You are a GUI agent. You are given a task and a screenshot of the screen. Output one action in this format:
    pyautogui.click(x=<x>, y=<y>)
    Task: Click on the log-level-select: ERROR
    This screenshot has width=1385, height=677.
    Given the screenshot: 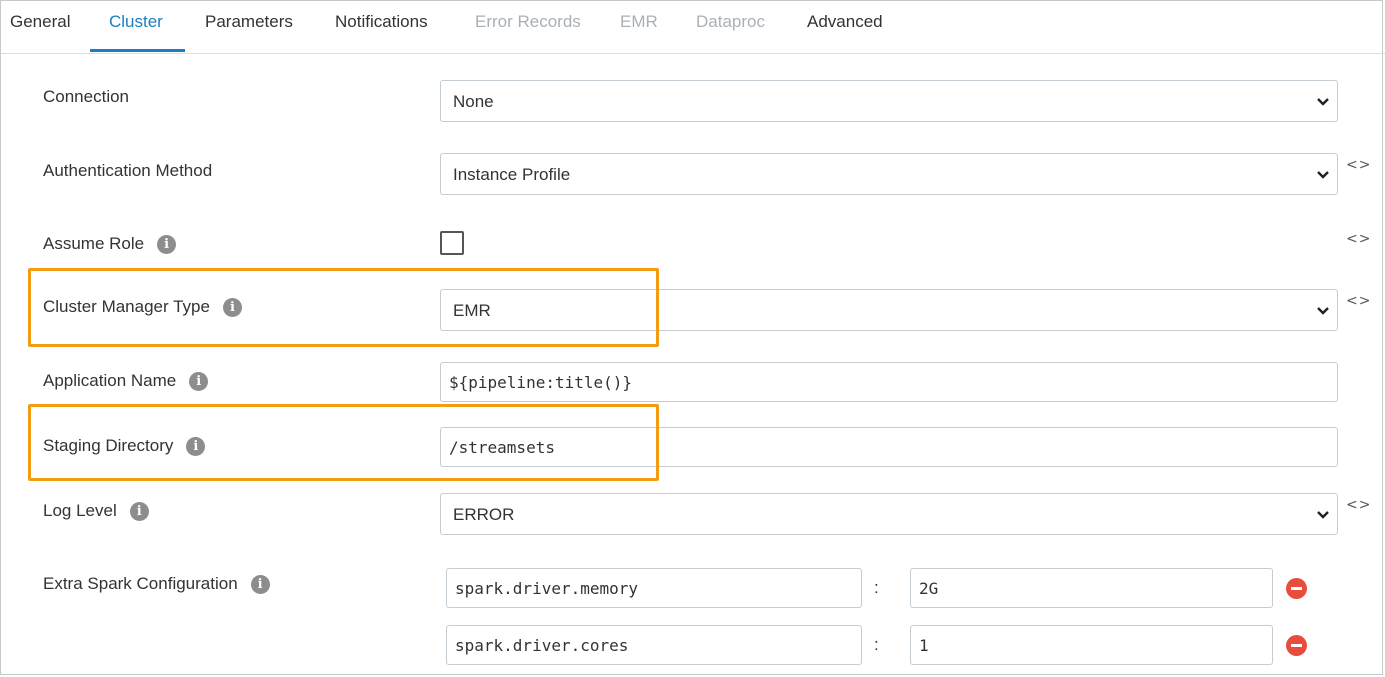 What is the action you would take?
    pyautogui.click(x=889, y=514)
    